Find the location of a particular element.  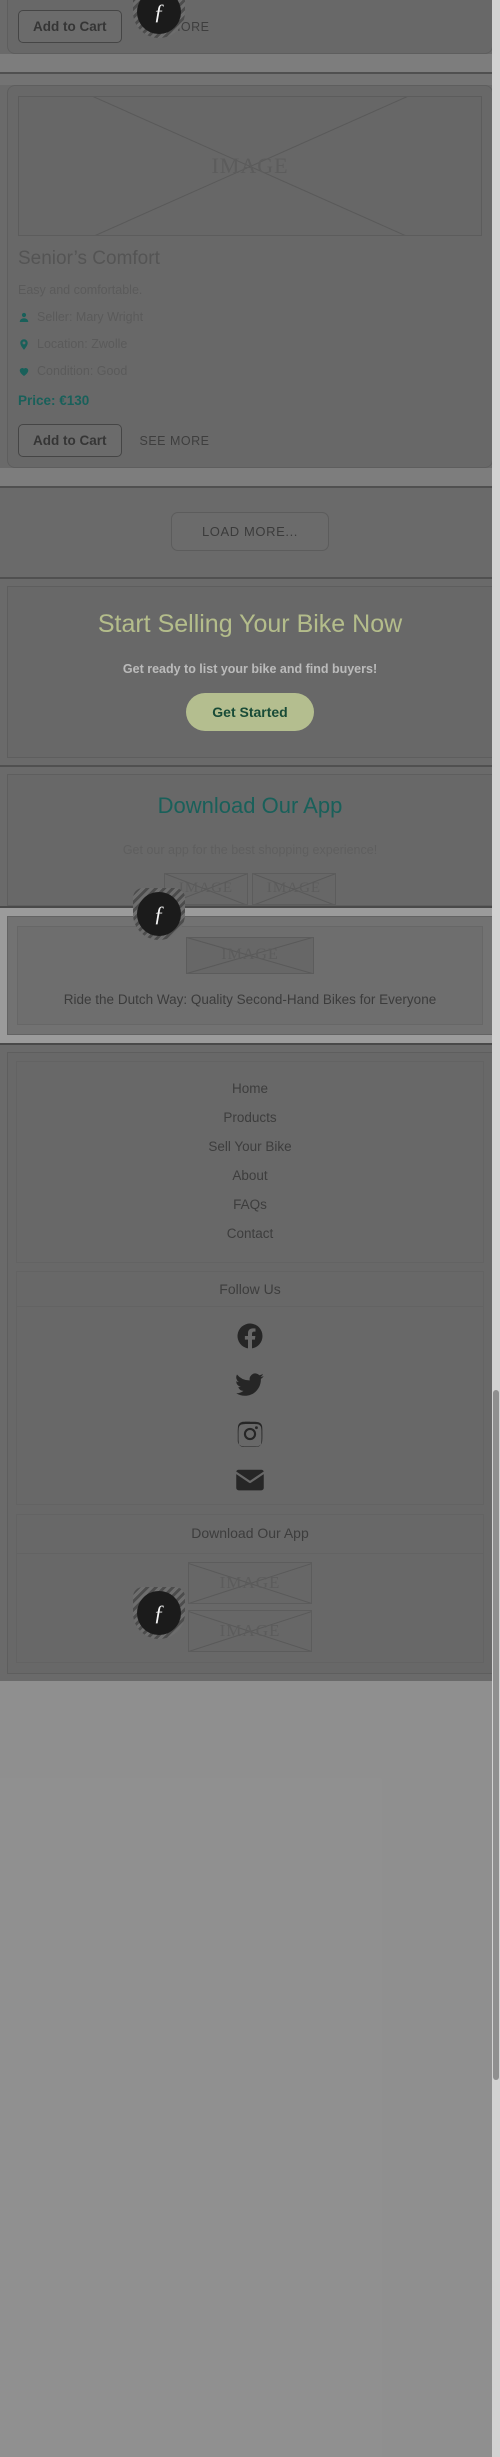

see-more-link: SEE MORE is located at coordinates (175, 441).